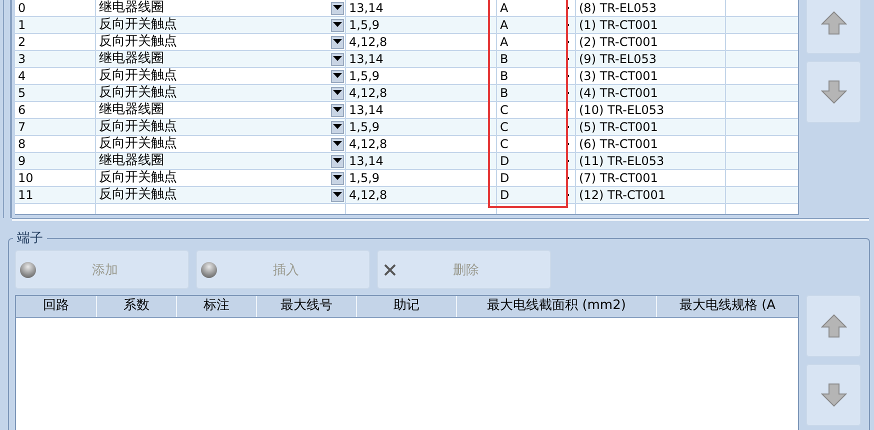  I want to click on table-cell: 7, so click(22, 127).